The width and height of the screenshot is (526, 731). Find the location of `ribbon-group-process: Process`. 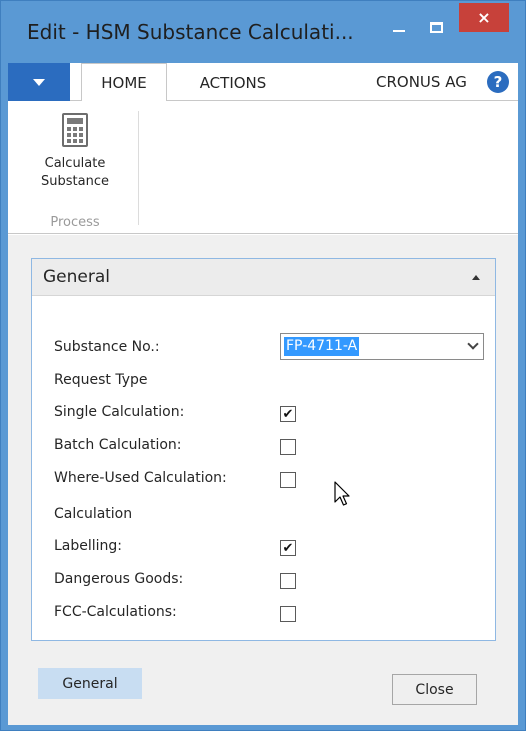

ribbon-group-process: Process is located at coordinates (75, 222).